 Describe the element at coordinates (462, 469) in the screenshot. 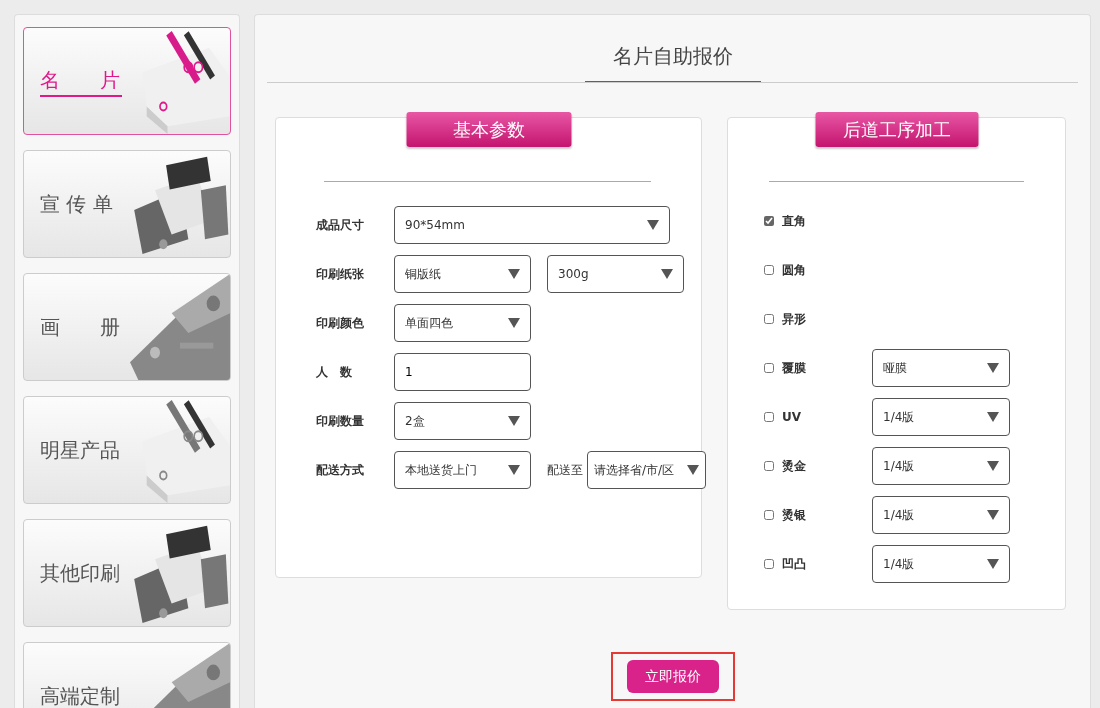

I see `dropdown: 本地送货上门` at that location.